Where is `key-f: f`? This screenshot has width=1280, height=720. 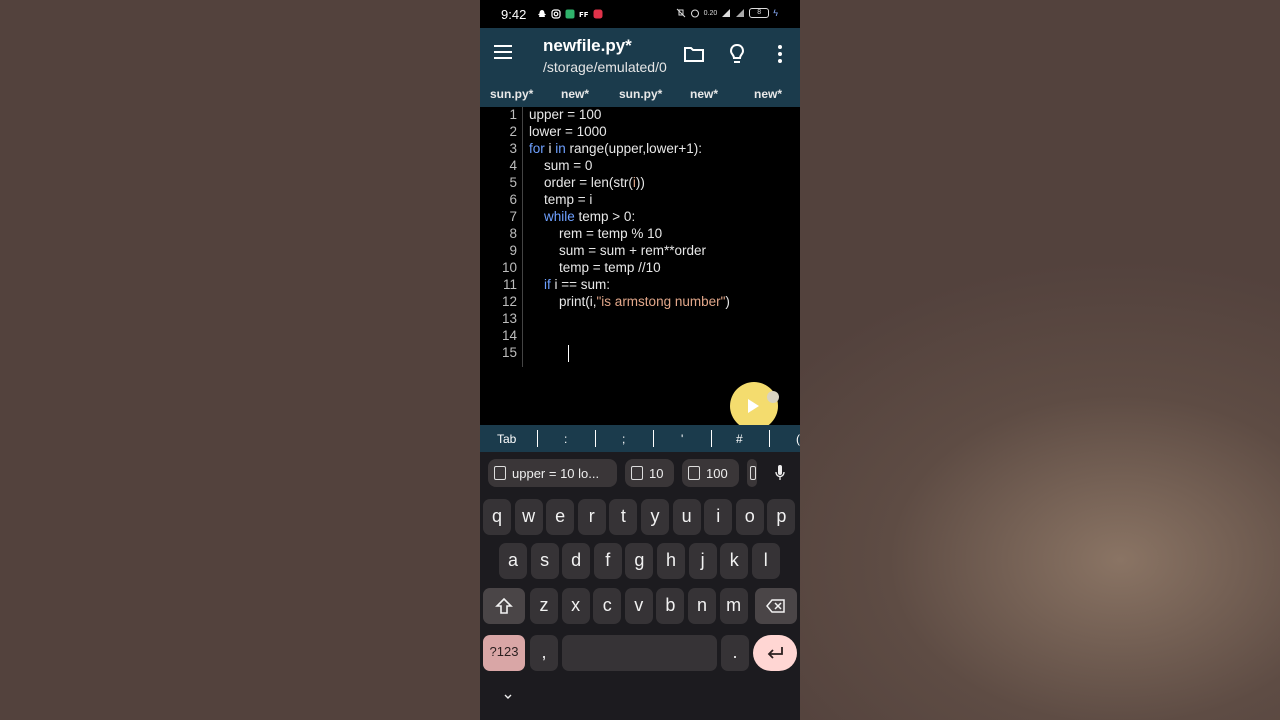
key-f: f is located at coordinates (607, 561).